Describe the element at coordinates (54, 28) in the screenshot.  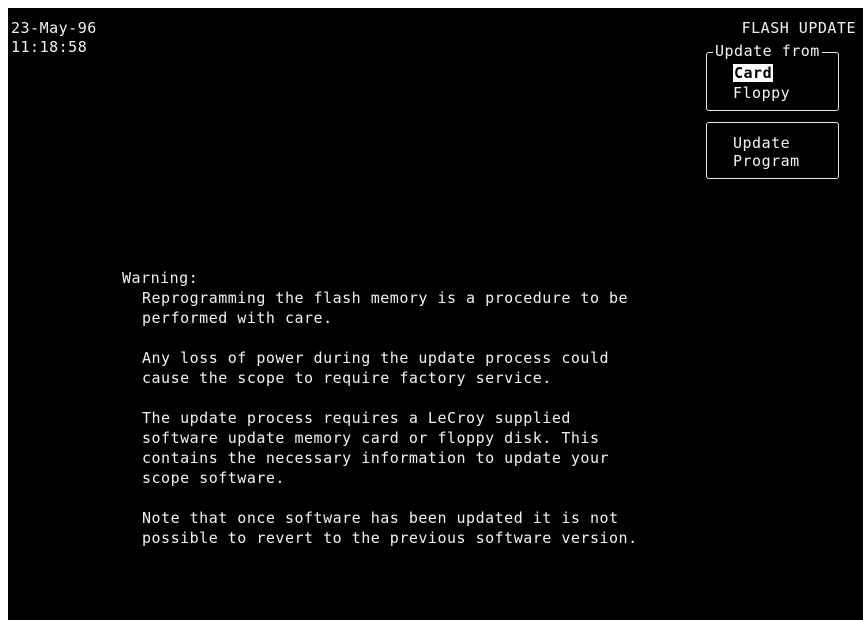
I see `date-readout: 23-May-96` at that location.